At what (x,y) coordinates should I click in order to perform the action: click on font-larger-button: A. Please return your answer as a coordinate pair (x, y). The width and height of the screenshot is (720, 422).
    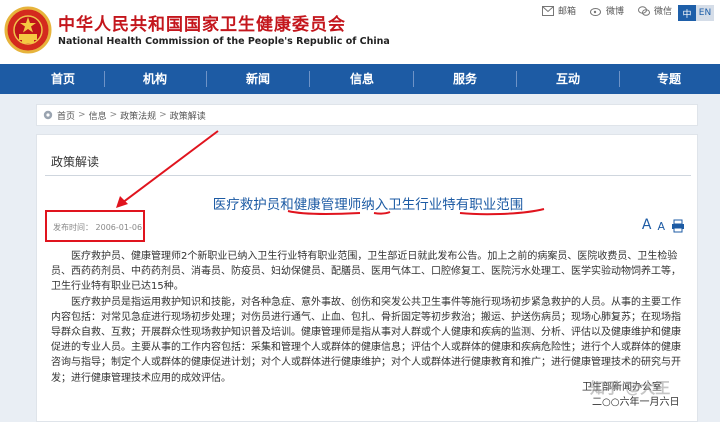
    Looking at the image, I should click on (647, 225).